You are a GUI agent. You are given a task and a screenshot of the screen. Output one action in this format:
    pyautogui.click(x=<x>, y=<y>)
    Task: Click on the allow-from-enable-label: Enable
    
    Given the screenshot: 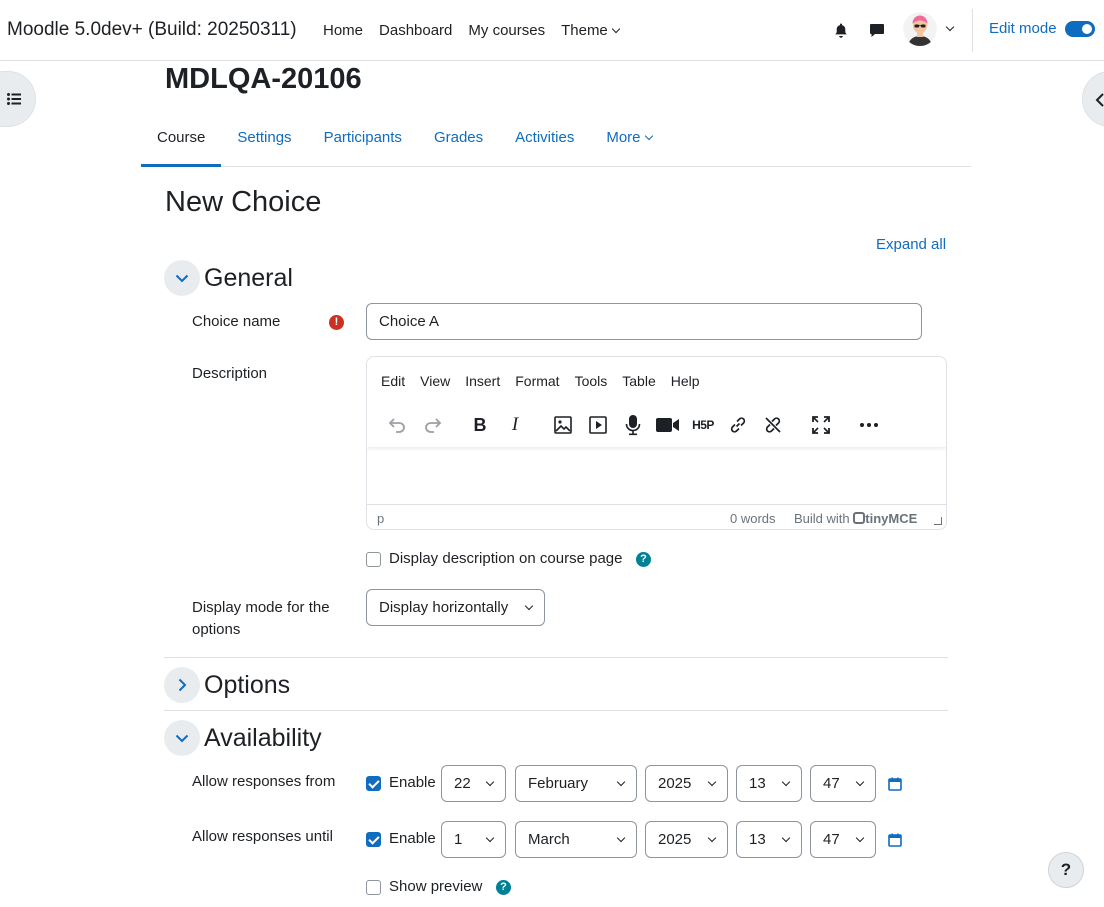 What is the action you would take?
    pyautogui.click(x=412, y=782)
    